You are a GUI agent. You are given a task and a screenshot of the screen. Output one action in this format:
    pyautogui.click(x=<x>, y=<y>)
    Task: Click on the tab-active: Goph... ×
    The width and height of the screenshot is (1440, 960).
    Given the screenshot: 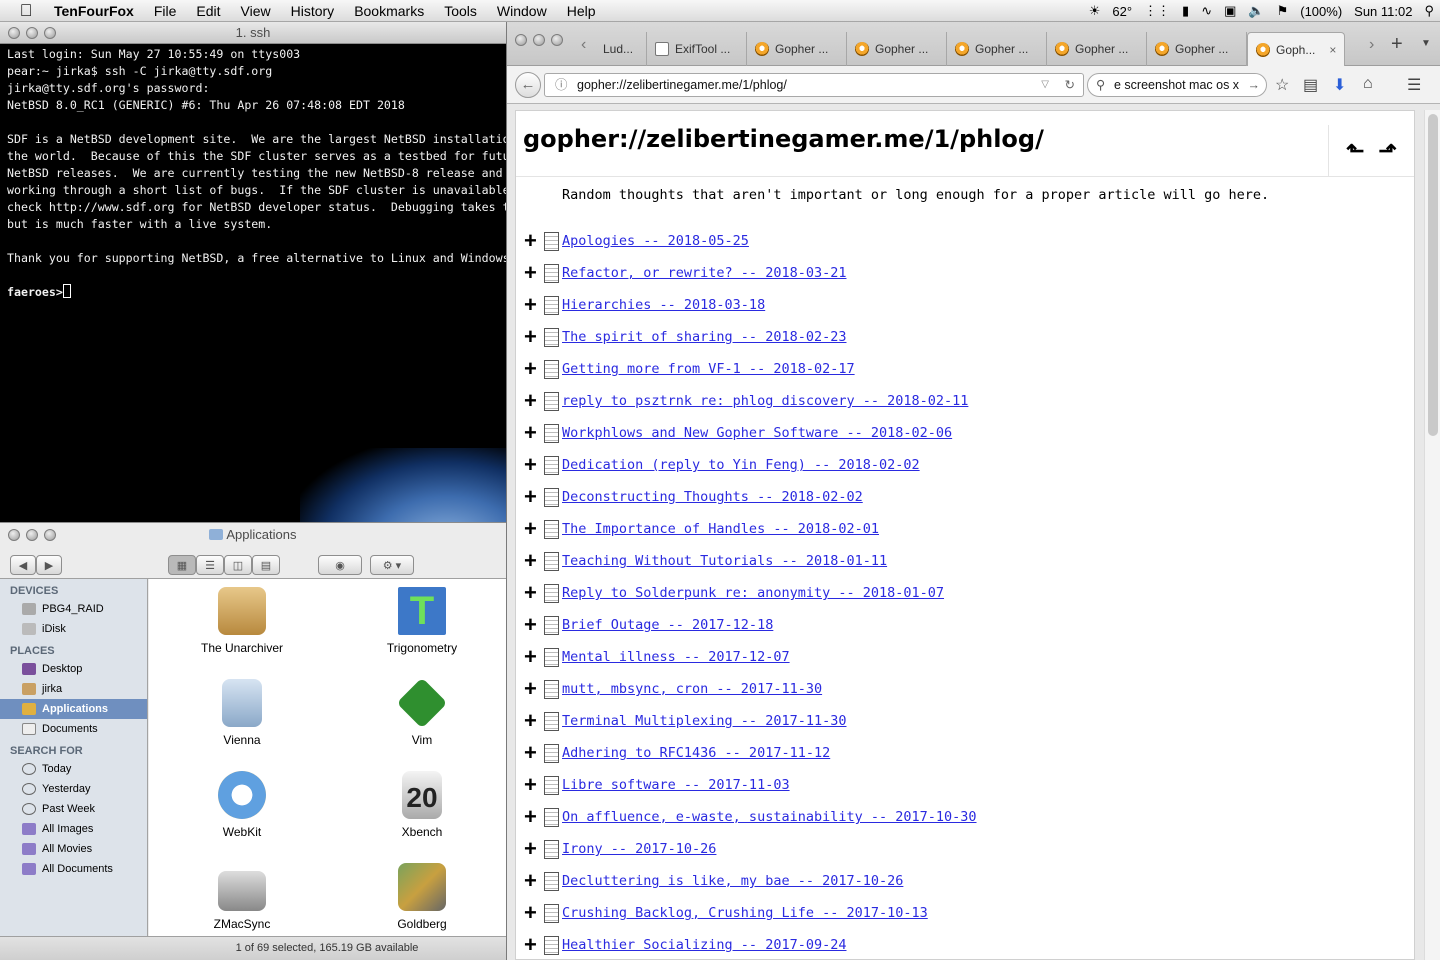 What is the action you would take?
    pyautogui.click(x=1296, y=49)
    